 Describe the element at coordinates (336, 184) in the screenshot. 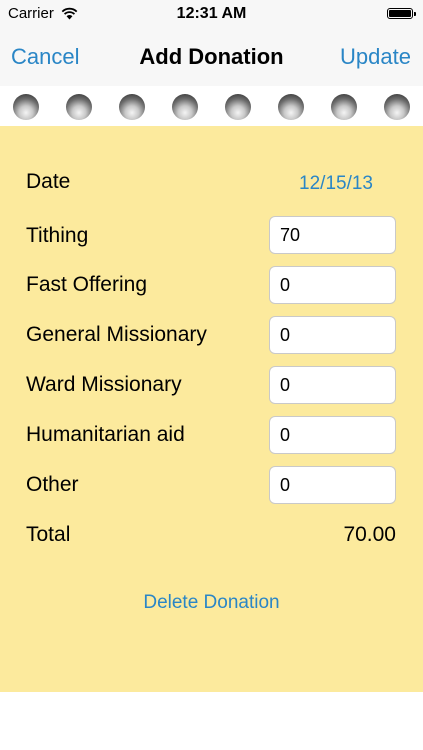

I see `date-picker: 12/15/13` at that location.